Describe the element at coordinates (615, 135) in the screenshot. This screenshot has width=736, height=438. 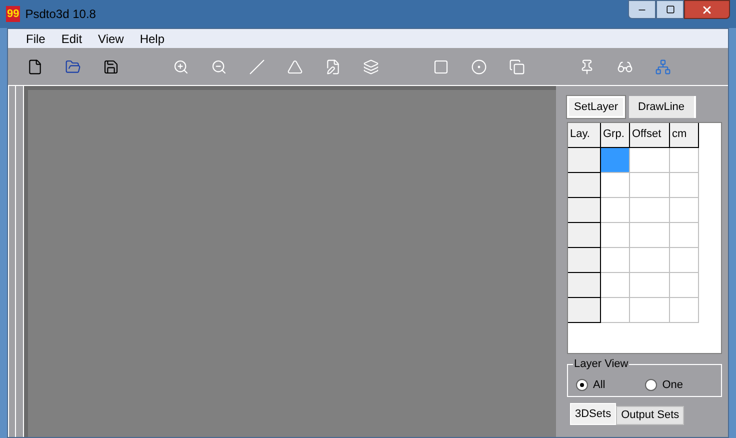
I see `column-header: Grp.` at that location.